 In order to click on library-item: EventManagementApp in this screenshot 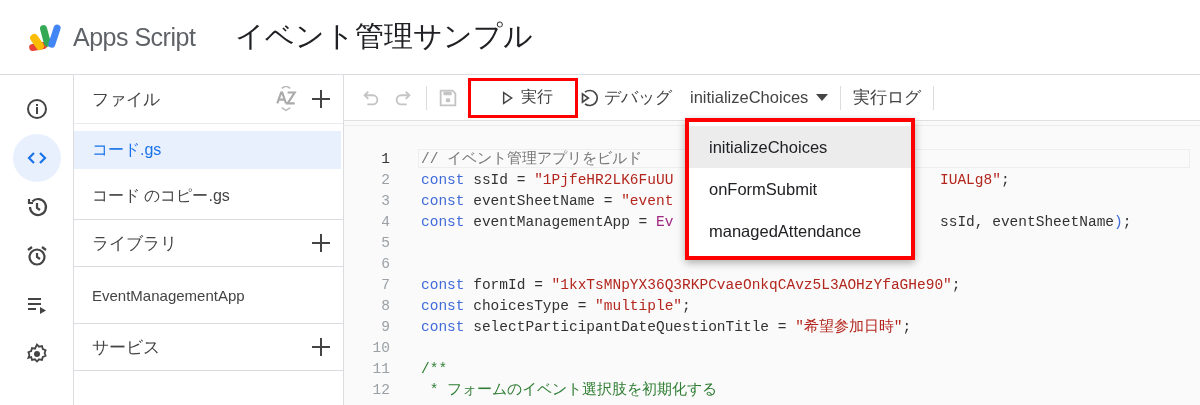, I will do `click(208, 295)`.